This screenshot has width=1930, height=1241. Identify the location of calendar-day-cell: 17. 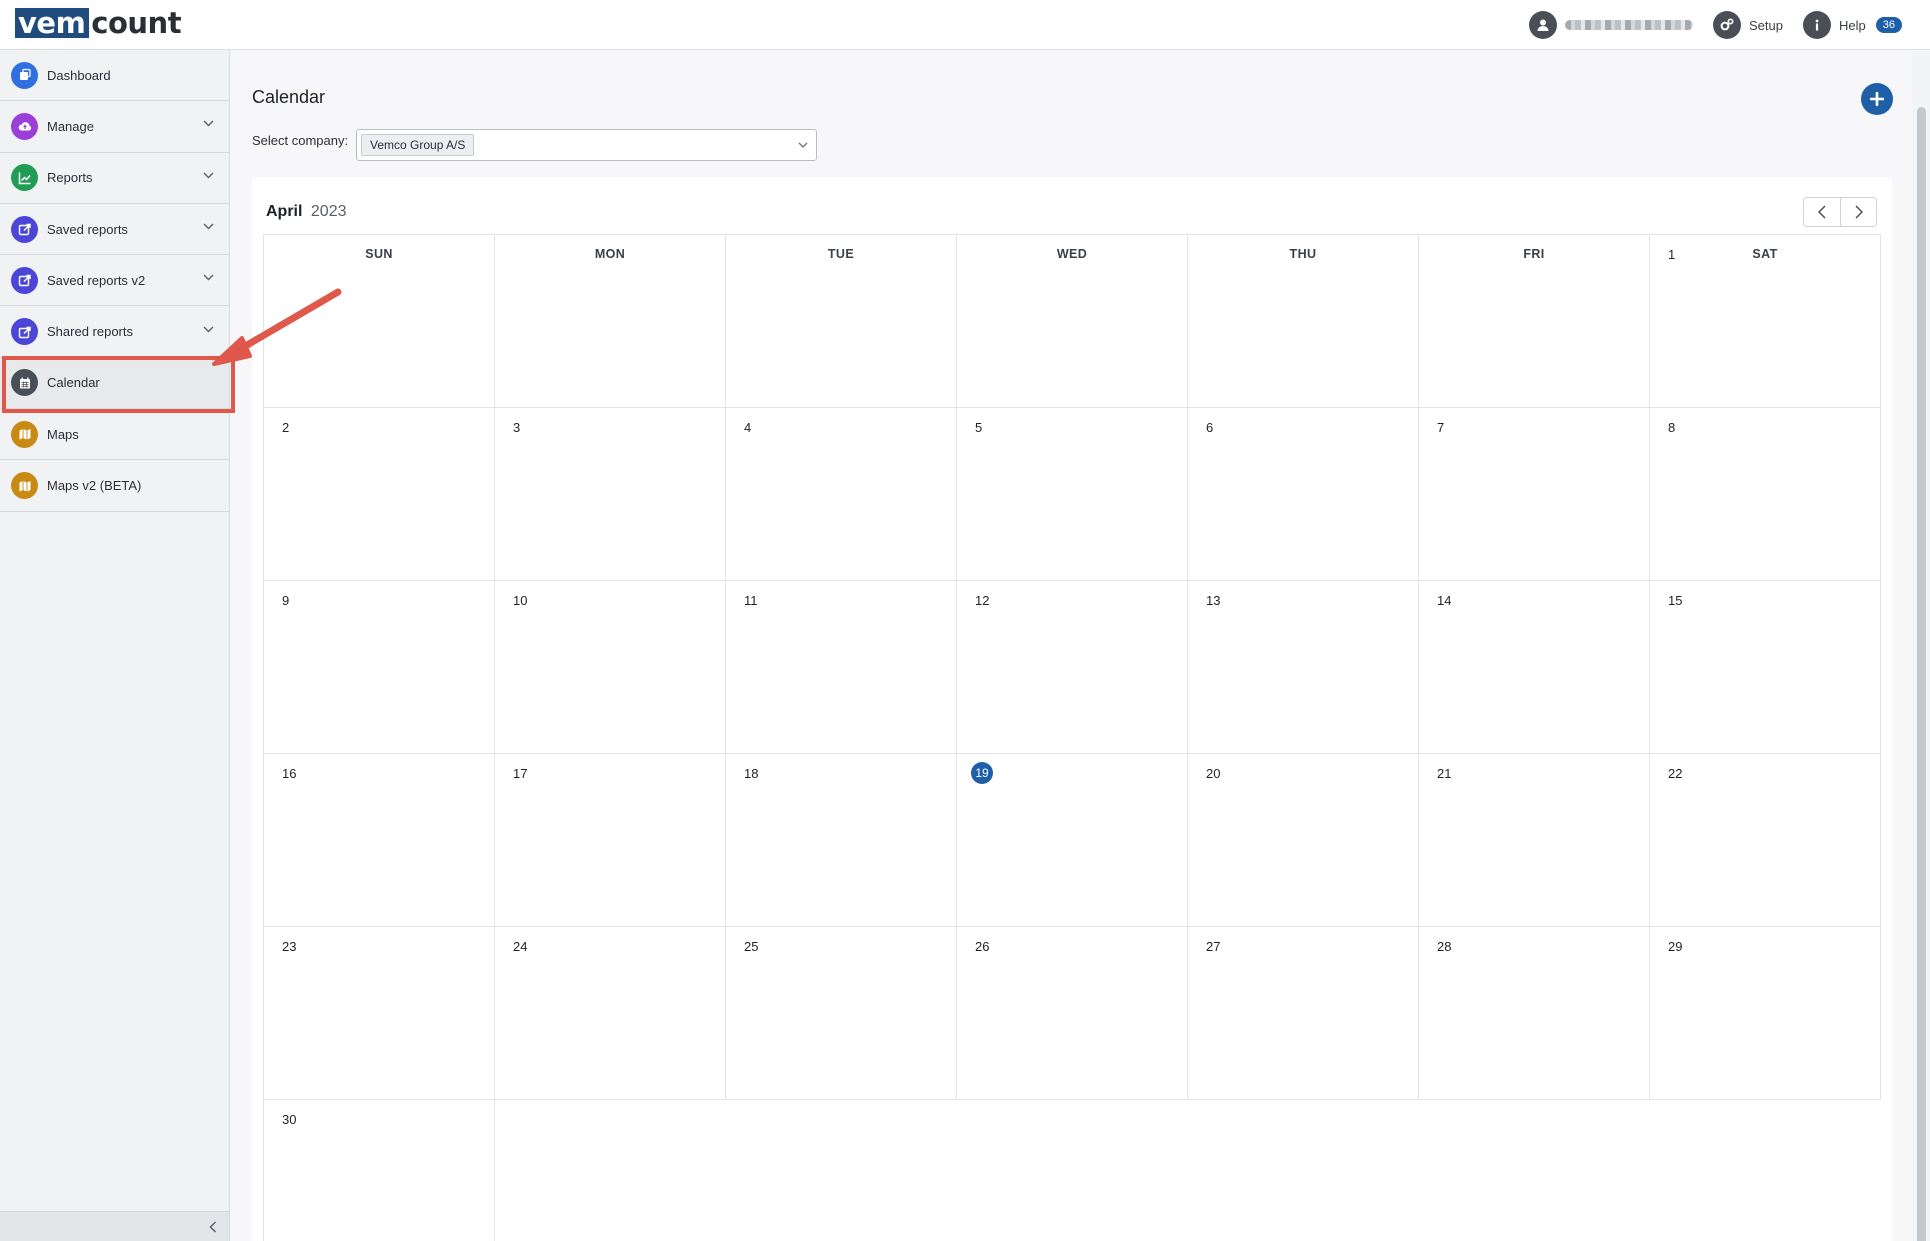
(610, 840).